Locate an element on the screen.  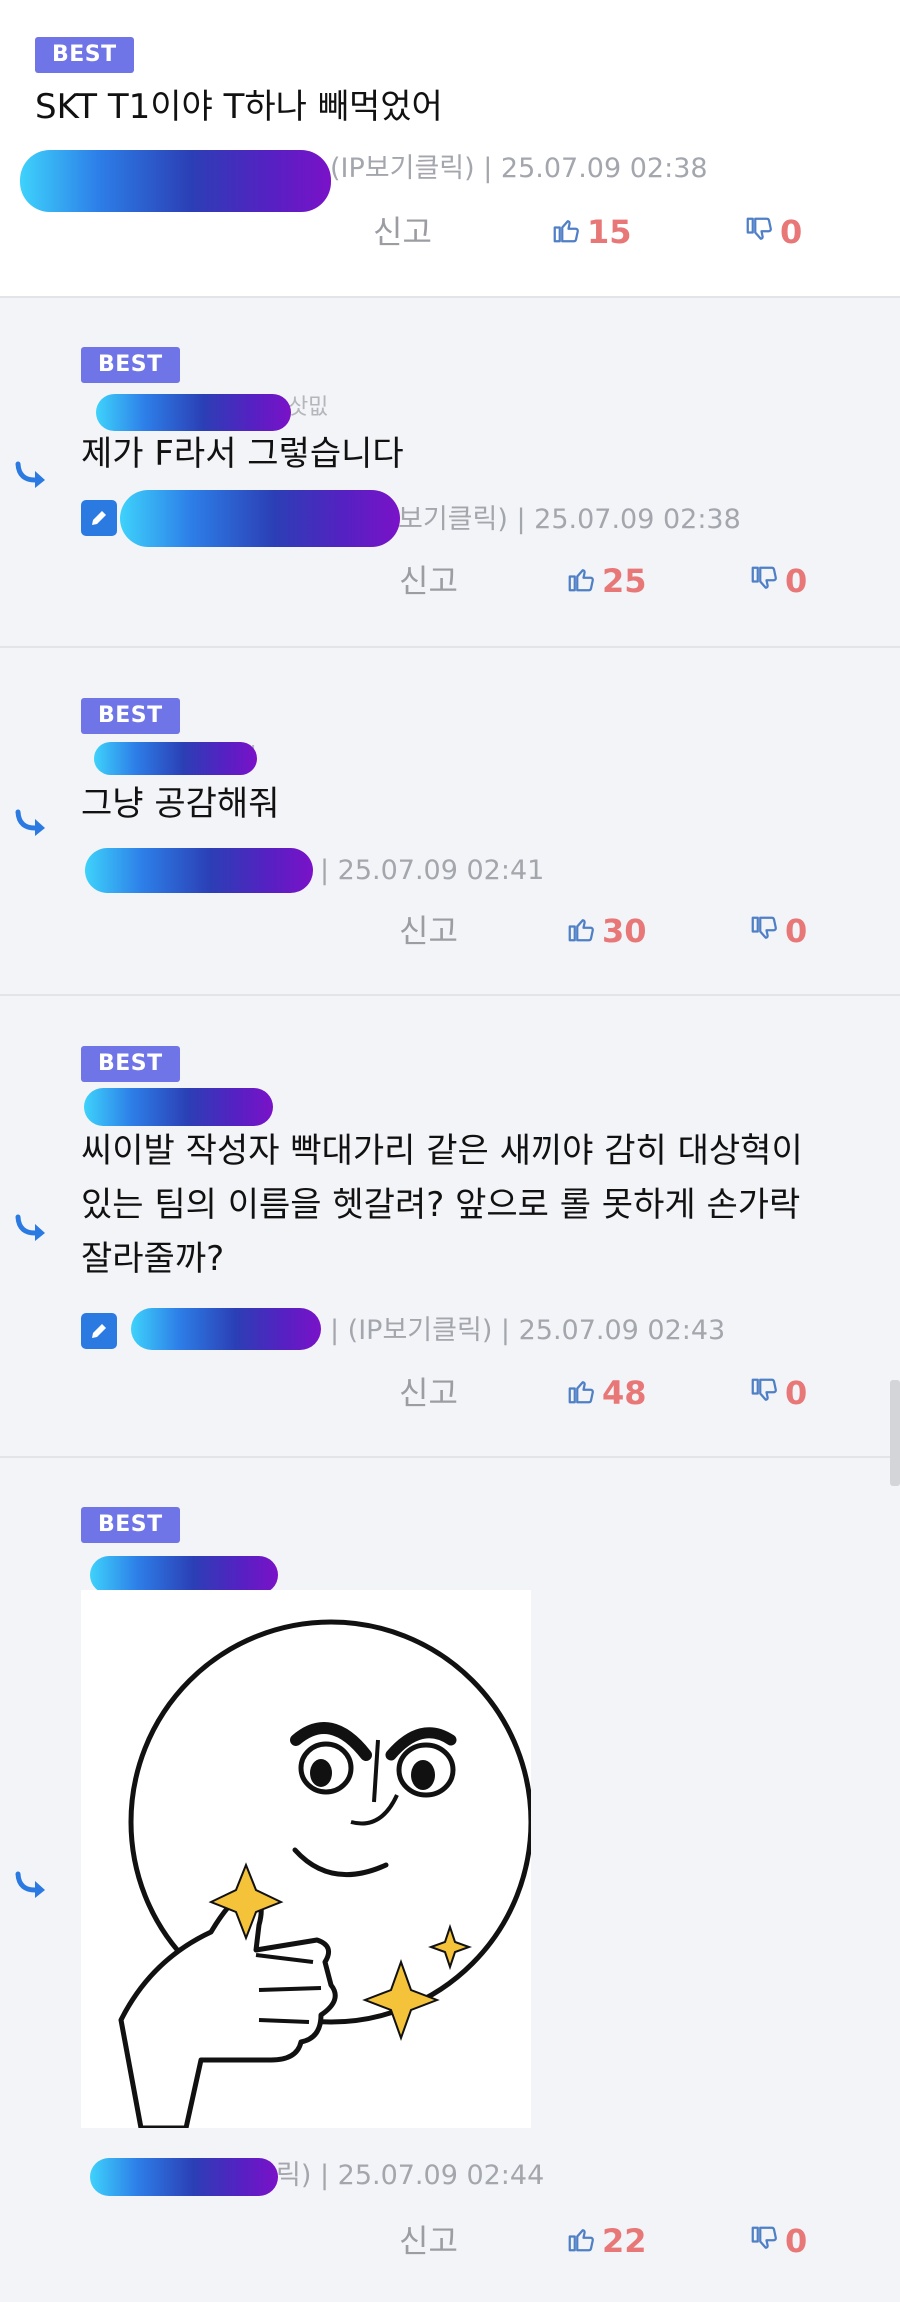
like-button: 48 is located at coordinates (606, 1393).